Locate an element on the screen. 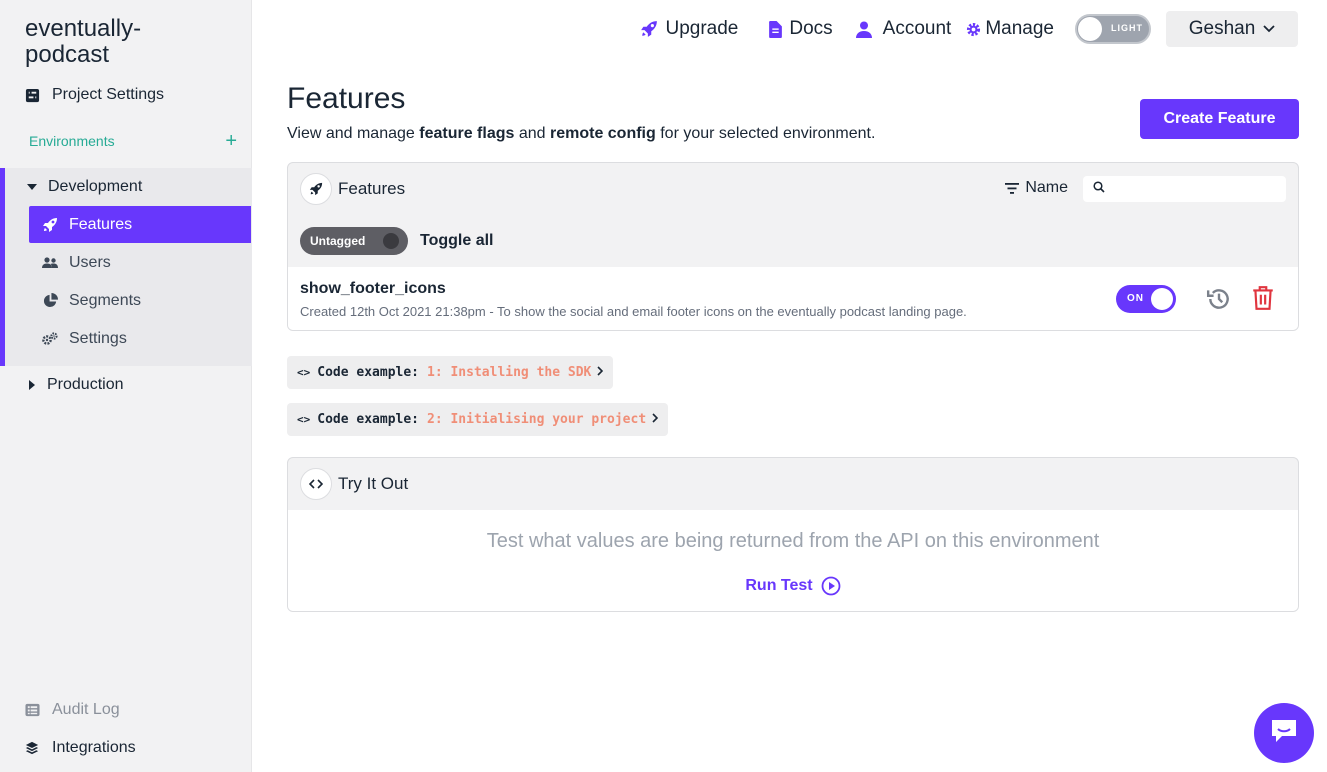 This screenshot has width=1327, height=772. sidebar-item-label: Settings is located at coordinates (98, 338).